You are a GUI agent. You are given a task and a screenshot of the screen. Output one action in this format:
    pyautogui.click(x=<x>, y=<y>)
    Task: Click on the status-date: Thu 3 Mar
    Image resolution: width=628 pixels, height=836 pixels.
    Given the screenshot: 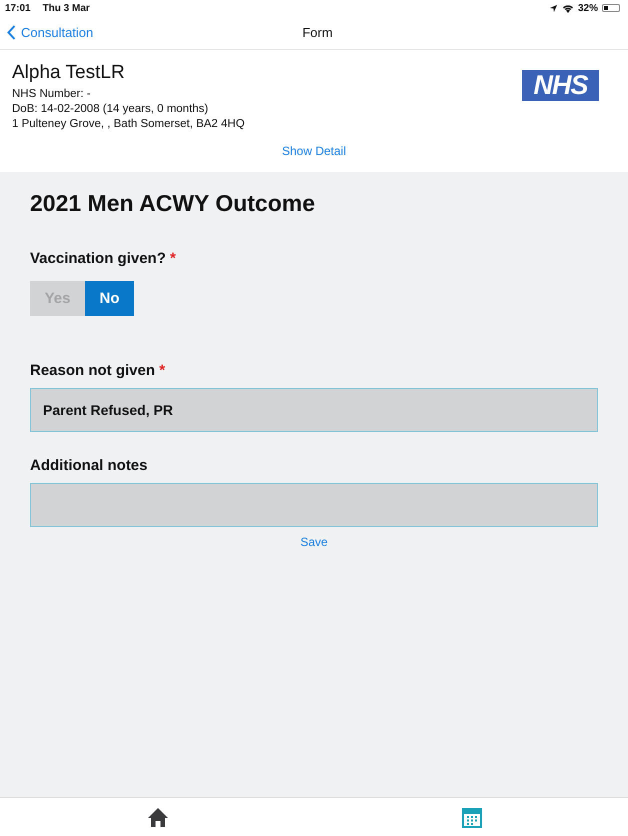 What is the action you would take?
    pyautogui.click(x=66, y=8)
    